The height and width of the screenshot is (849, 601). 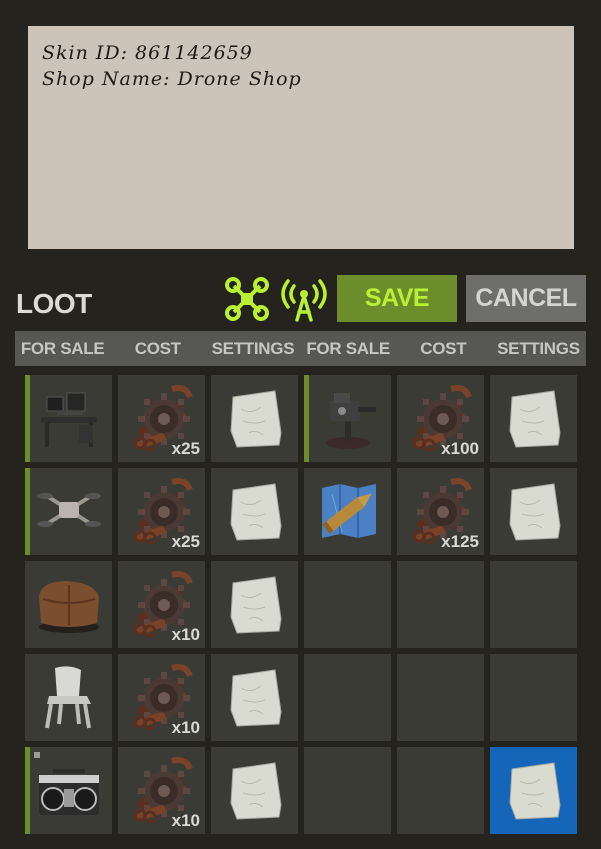 What do you see at coordinates (69, 607) in the screenshot?
I see `brown-sack-icon` at bounding box center [69, 607].